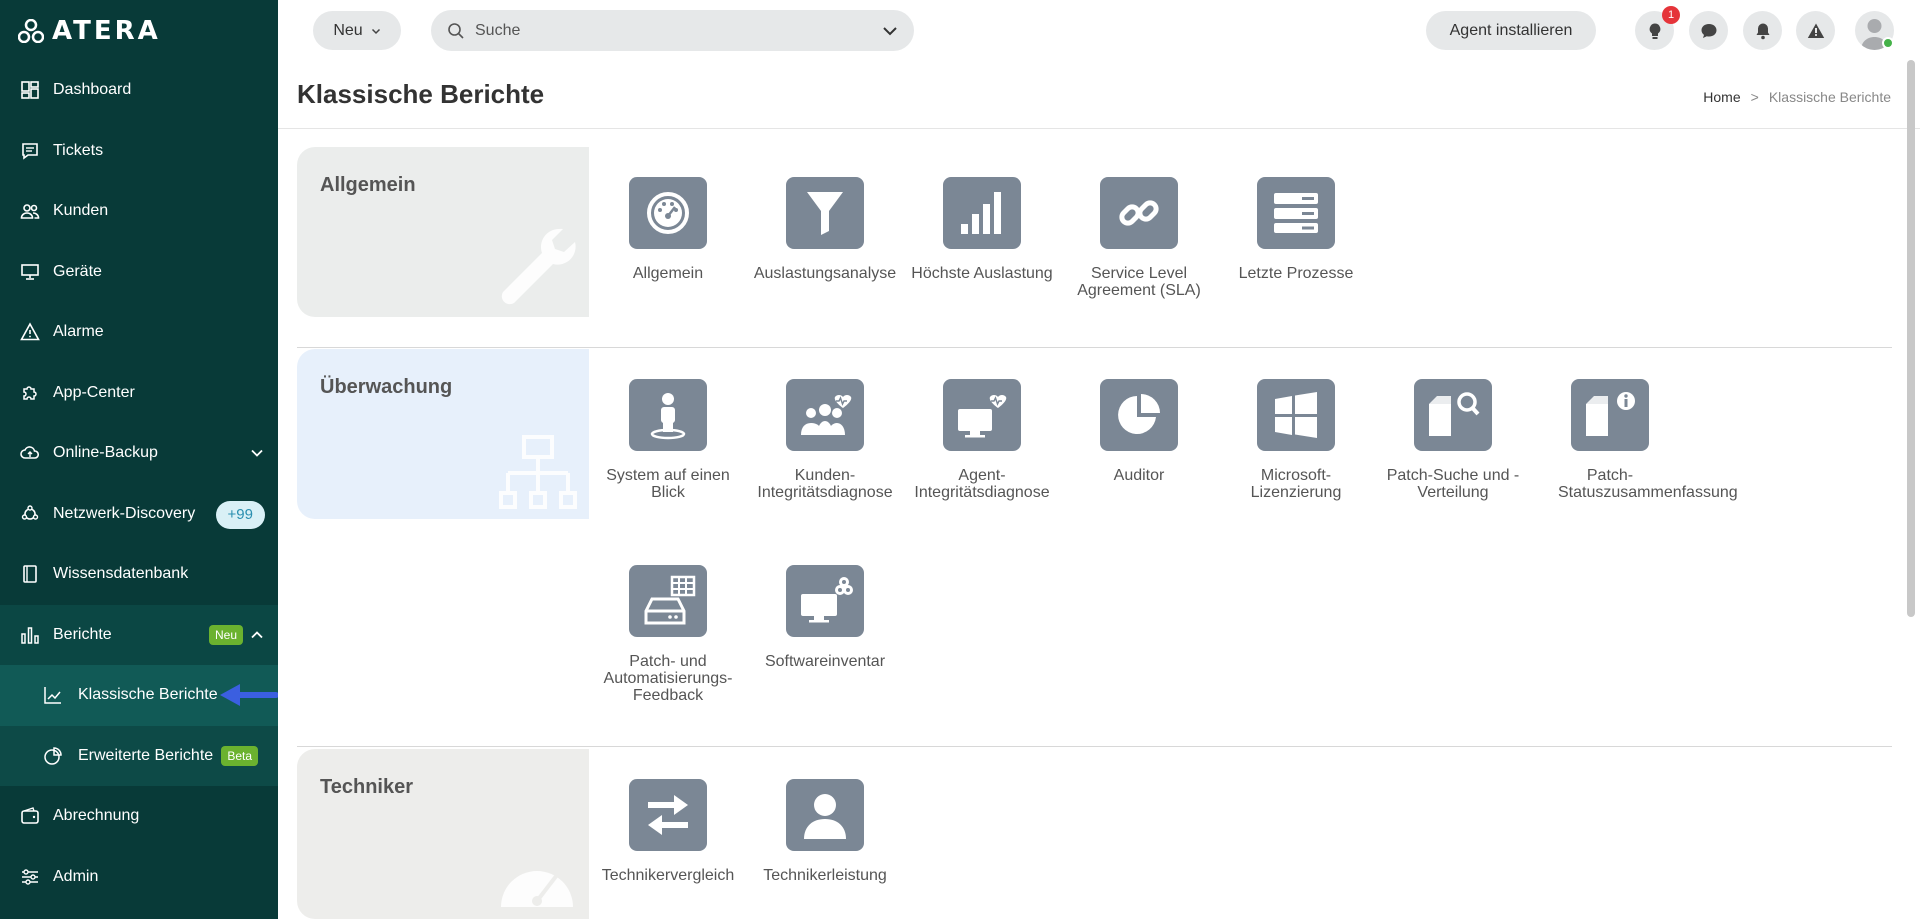 The height and width of the screenshot is (919, 1920). I want to click on chat-button, so click(1708, 30).